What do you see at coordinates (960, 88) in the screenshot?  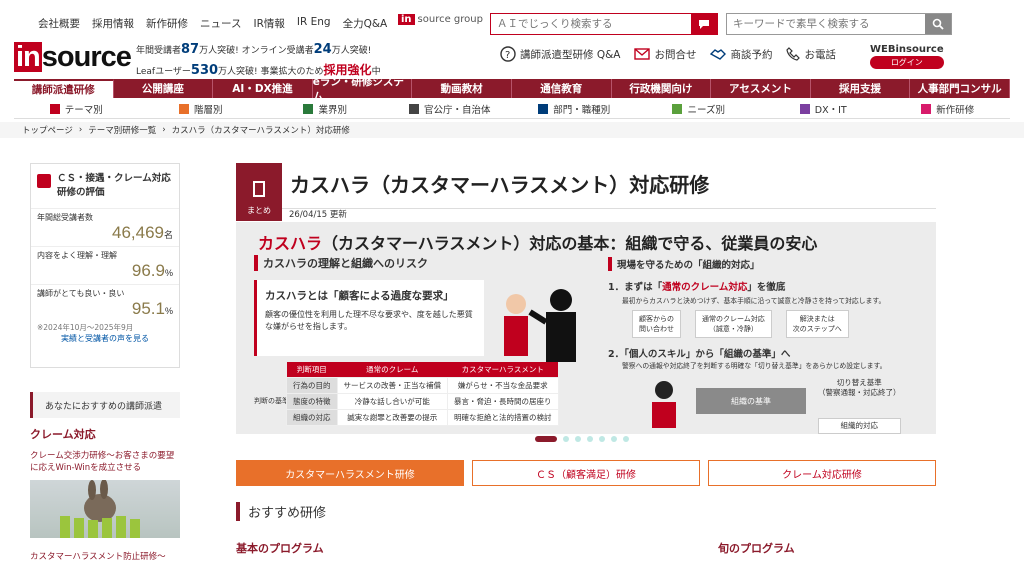 I see `nav-hr-consult: 人事部門コンサル` at bounding box center [960, 88].